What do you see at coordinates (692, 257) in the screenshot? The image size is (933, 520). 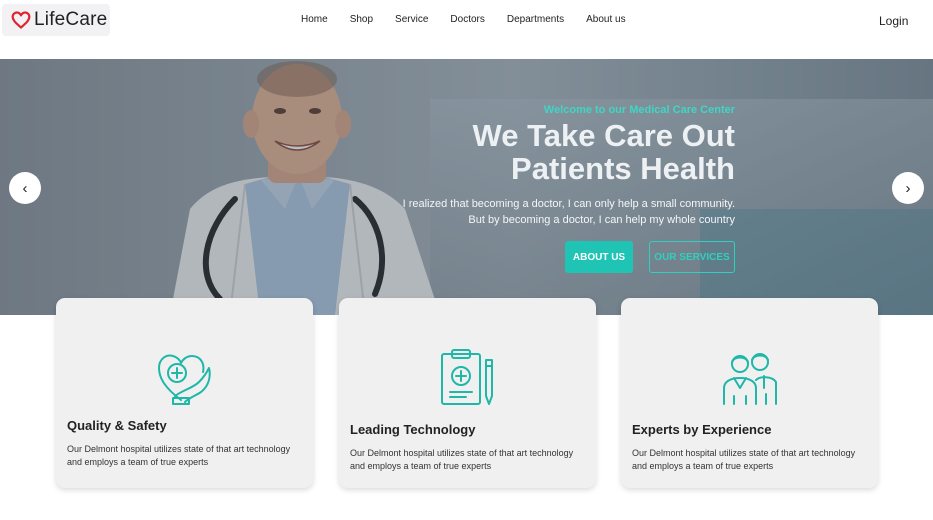 I see `our-services-button: OUR SERVICES` at bounding box center [692, 257].